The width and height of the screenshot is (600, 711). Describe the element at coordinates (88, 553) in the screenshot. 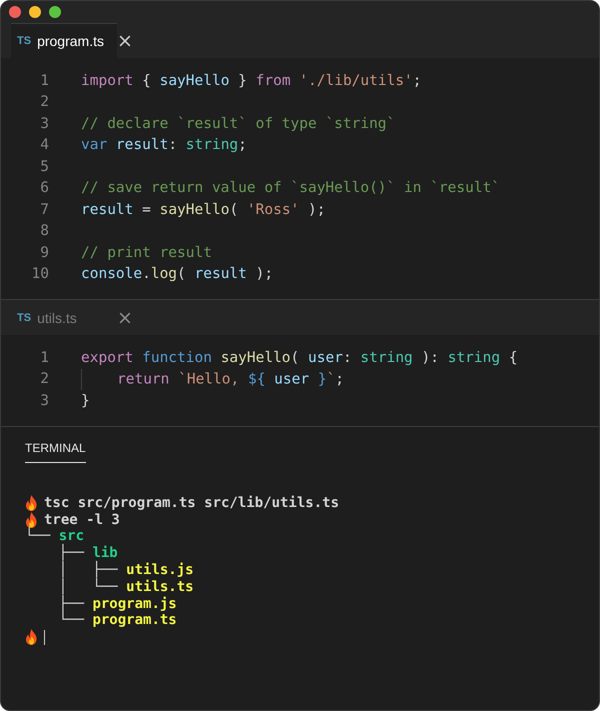

I see `terminal-line: ├── lib` at that location.